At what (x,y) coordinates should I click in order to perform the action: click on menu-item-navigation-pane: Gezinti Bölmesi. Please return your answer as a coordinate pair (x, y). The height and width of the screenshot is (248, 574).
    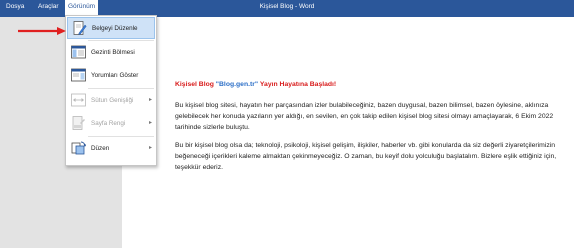
    Looking at the image, I should click on (111, 53).